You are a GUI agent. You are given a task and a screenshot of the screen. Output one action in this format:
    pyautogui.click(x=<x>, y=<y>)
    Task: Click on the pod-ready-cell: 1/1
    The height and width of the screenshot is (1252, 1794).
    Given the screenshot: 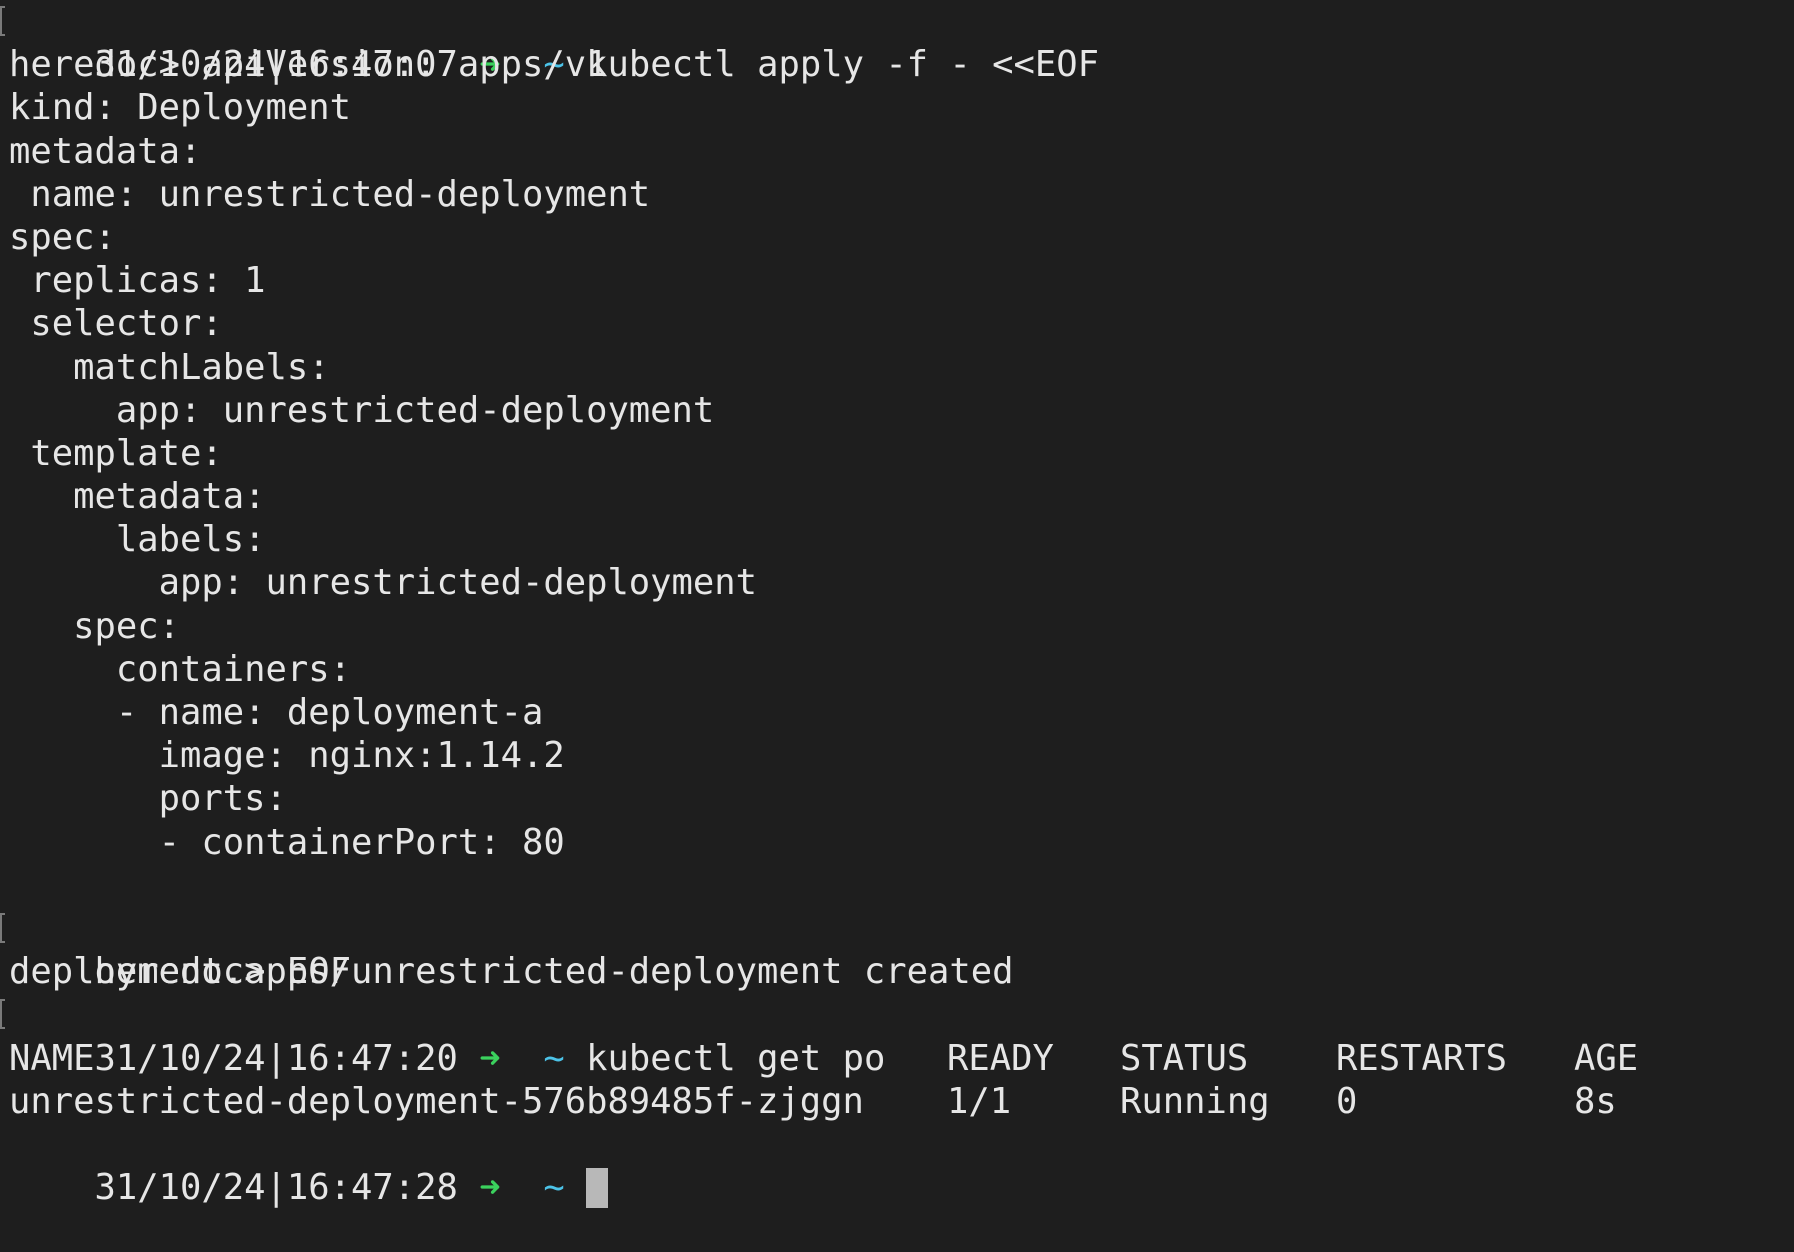 What is the action you would take?
    pyautogui.click(x=979, y=1101)
    